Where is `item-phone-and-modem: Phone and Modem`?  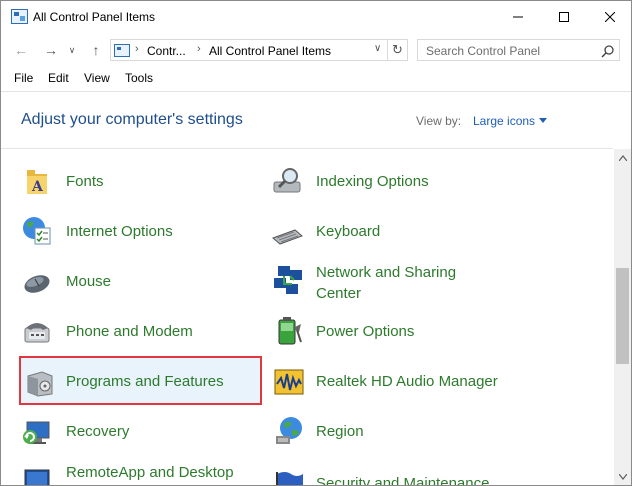 item-phone-and-modem: Phone and Modem is located at coordinates (136, 332).